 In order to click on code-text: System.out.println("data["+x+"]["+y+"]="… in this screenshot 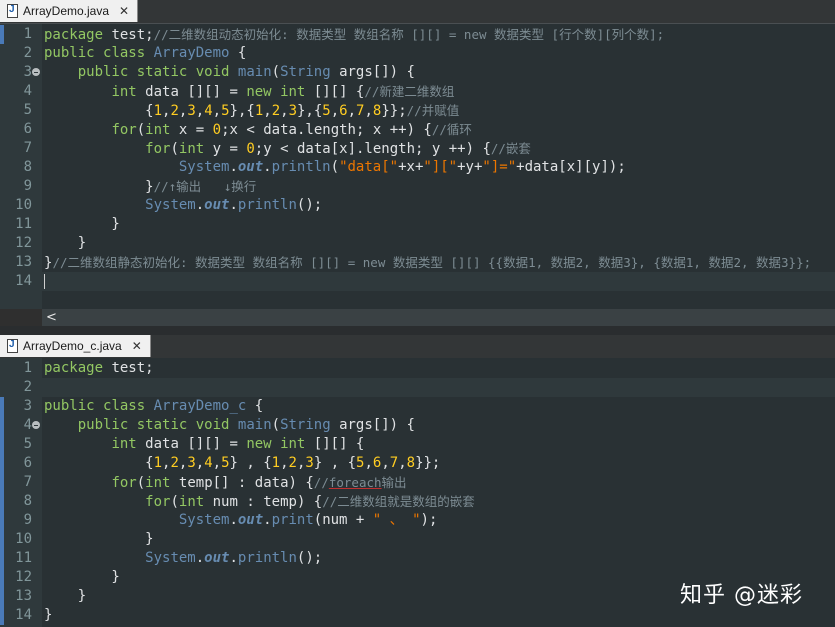, I will do `click(402, 167)`.